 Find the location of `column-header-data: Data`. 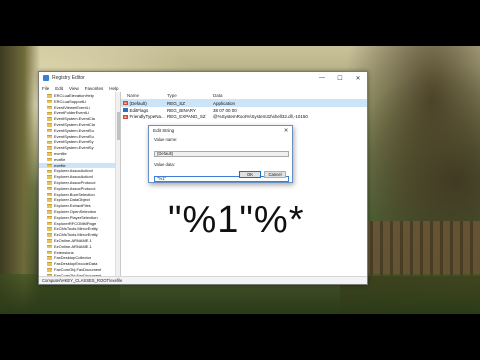

column-header-data: Data is located at coordinates (290, 95).